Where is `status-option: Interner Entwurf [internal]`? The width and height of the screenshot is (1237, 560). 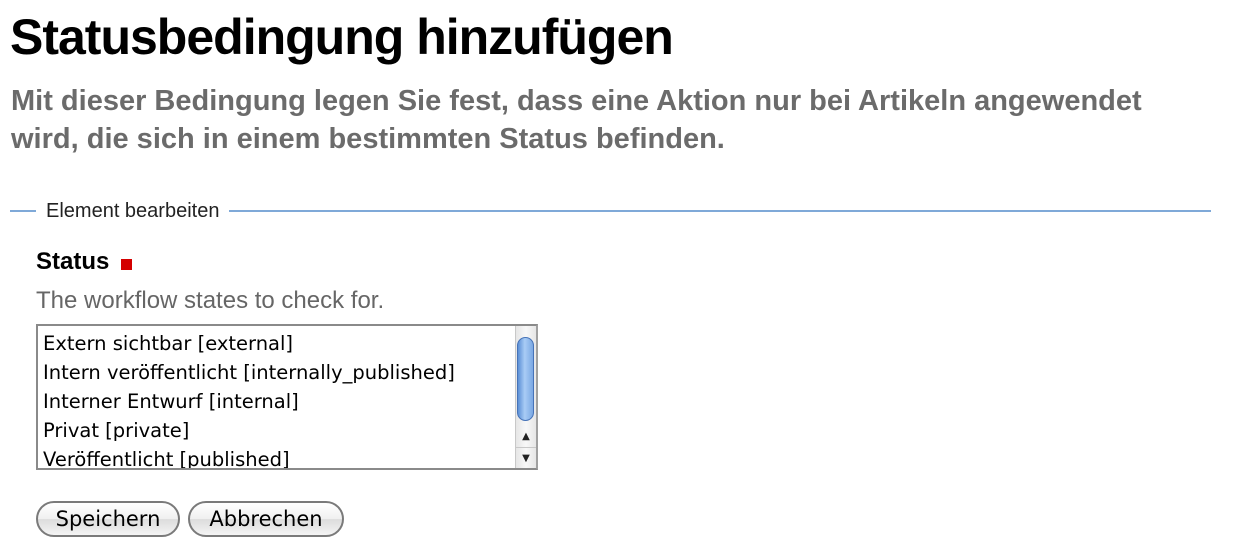 status-option: Interner Entwurf [internal] is located at coordinates (278, 401).